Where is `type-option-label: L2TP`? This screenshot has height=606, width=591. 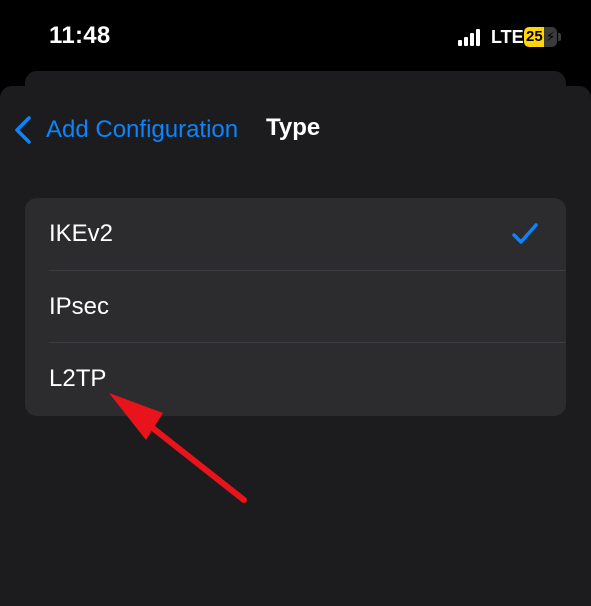
type-option-label: L2TP is located at coordinates (78, 379).